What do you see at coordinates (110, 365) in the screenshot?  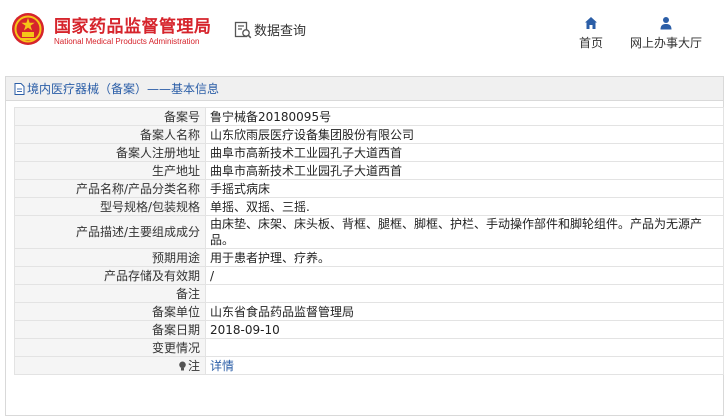 I see `note-label-cell: 注` at bounding box center [110, 365].